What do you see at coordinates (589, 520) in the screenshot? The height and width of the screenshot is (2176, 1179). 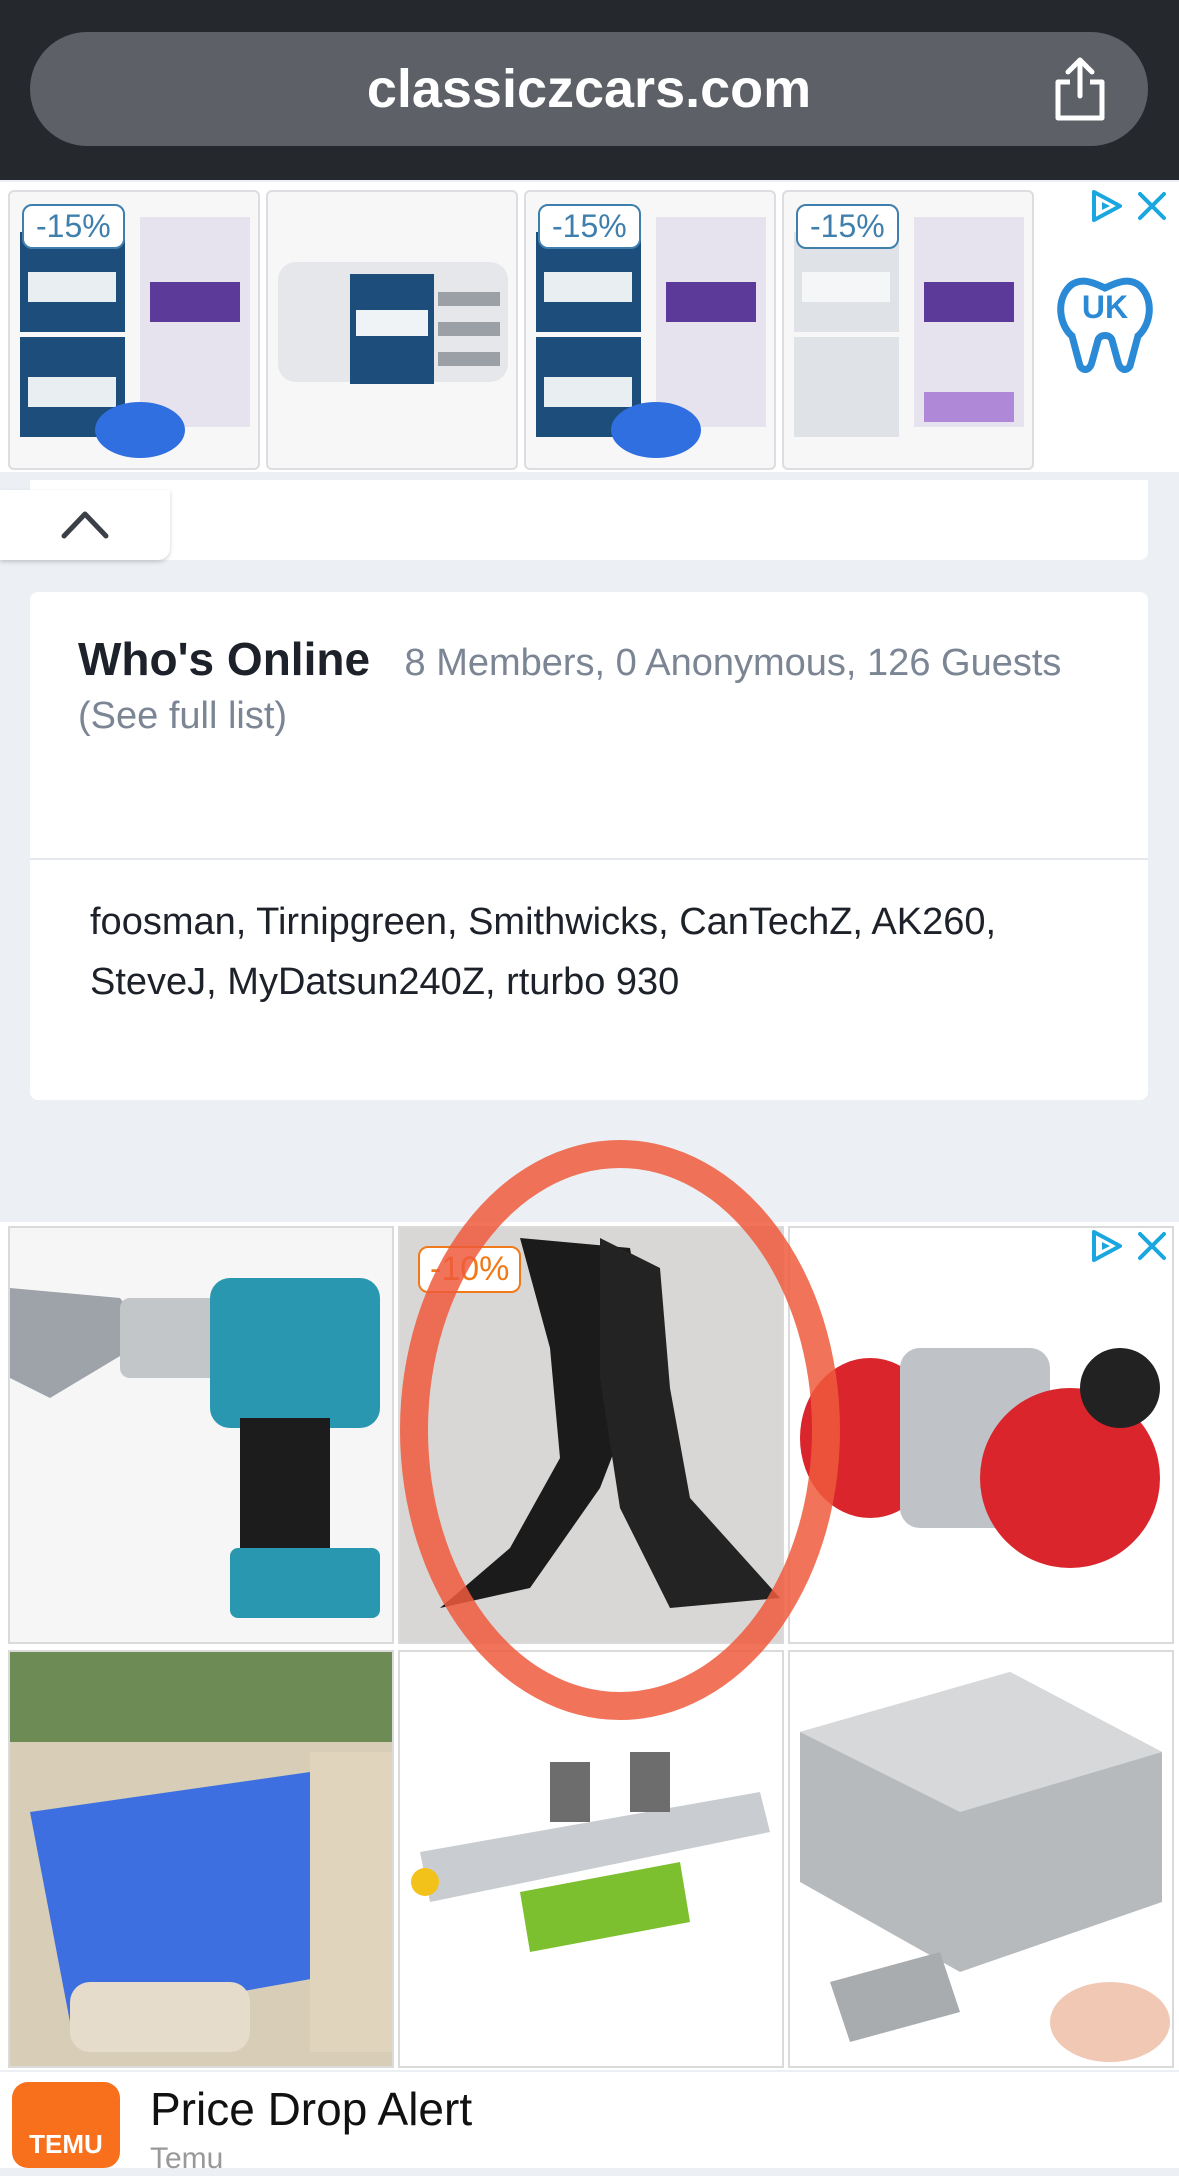 I see `collapsed-panel` at bounding box center [589, 520].